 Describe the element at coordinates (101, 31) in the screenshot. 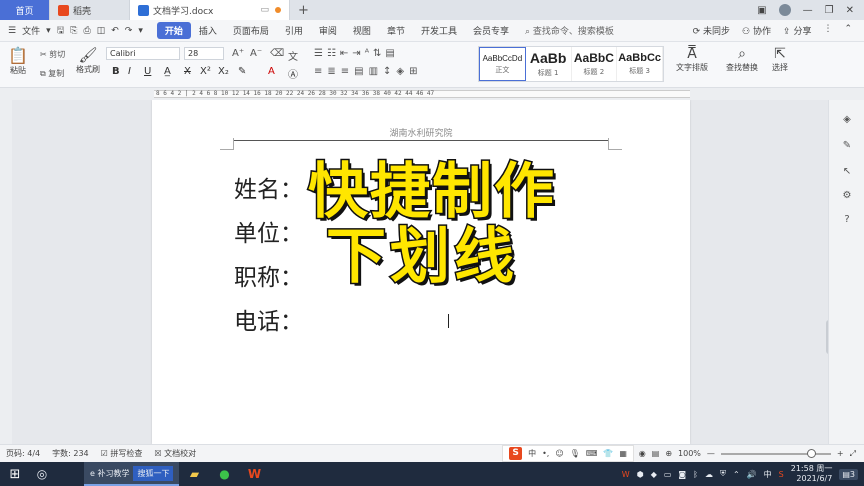

I see `preview-icon: ◫` at that location.